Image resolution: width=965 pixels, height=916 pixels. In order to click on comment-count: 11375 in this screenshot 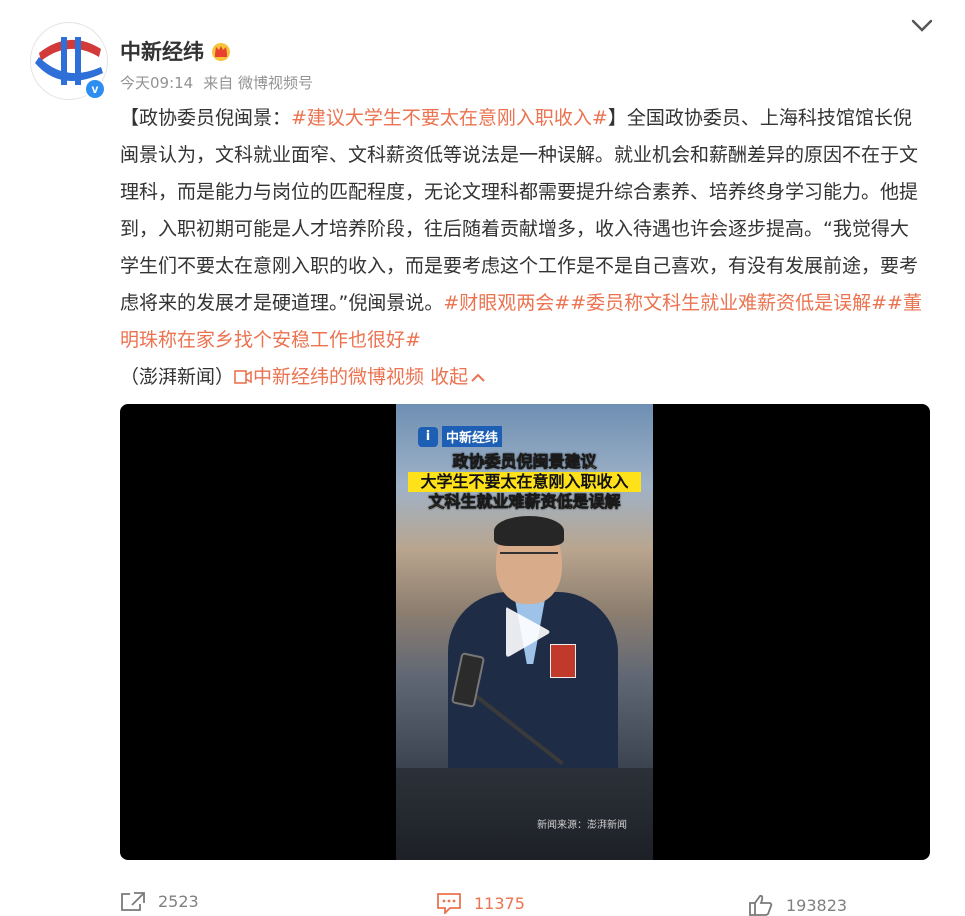, I will do `click(499, 903)`.